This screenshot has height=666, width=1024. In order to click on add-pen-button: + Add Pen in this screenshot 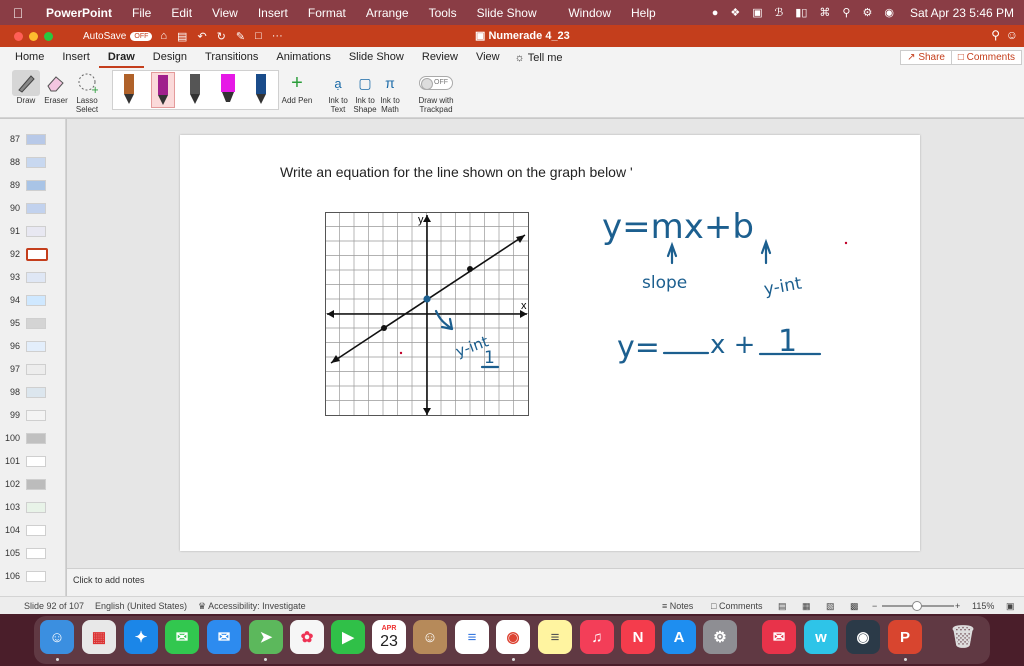, I will do `click(297, 88)`.